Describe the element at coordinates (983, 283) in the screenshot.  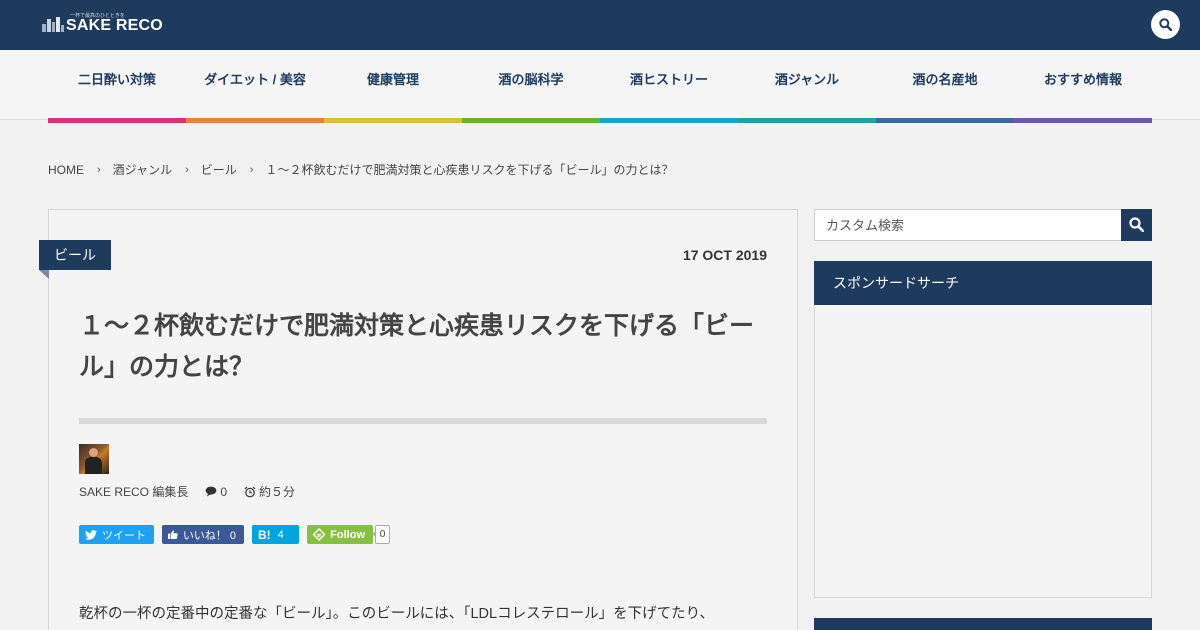
I see `sponsored-search-heading: スポンサードサーチ` at that location.